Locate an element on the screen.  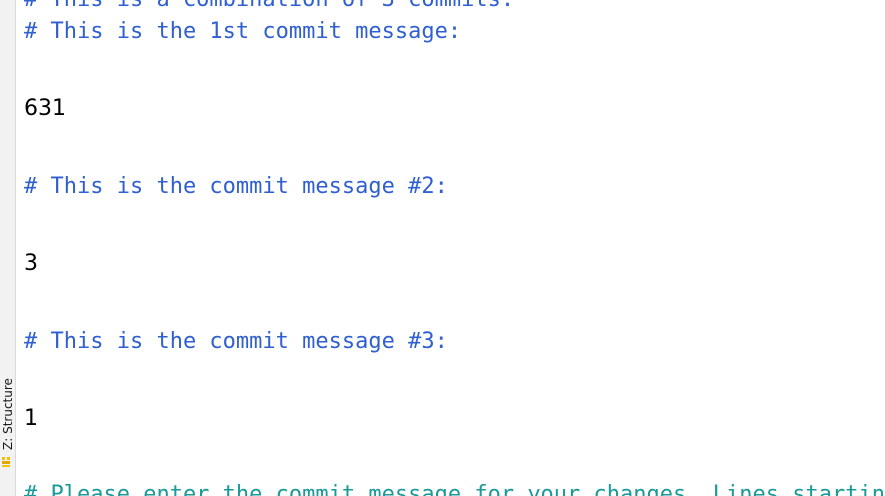
comment-line: # This is a combination of 3 commits. is located at coordinates (269, 6).